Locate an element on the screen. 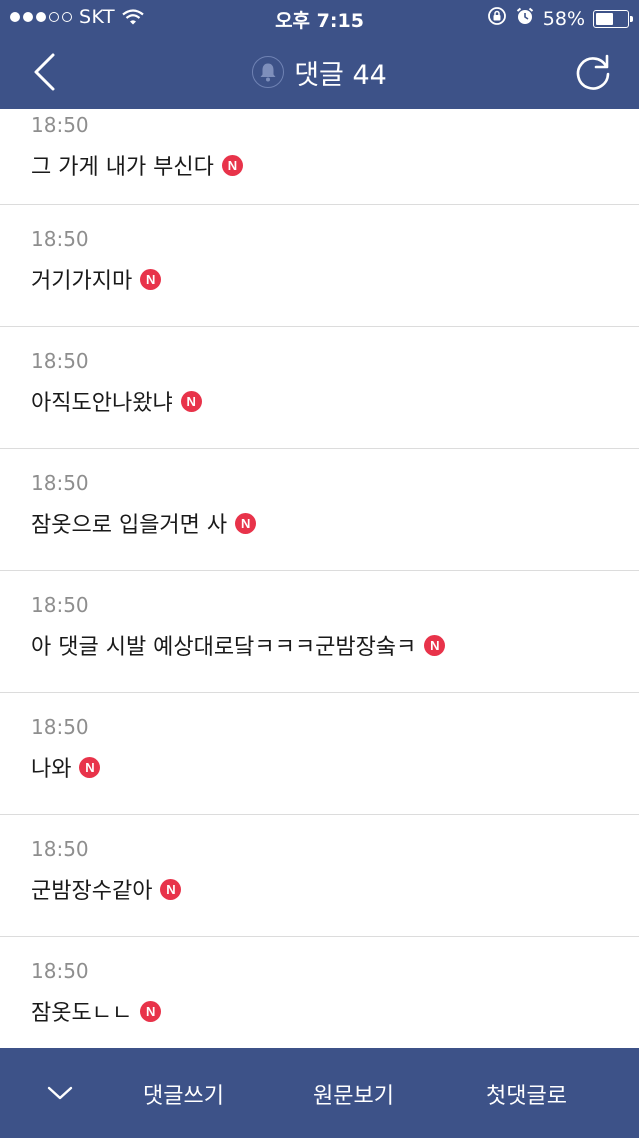  comment-body: 아 댓글 시발 예상대로닼ㅋㅋㅋ군밤장숰ㅋ N is located at coordinates (238, 645).